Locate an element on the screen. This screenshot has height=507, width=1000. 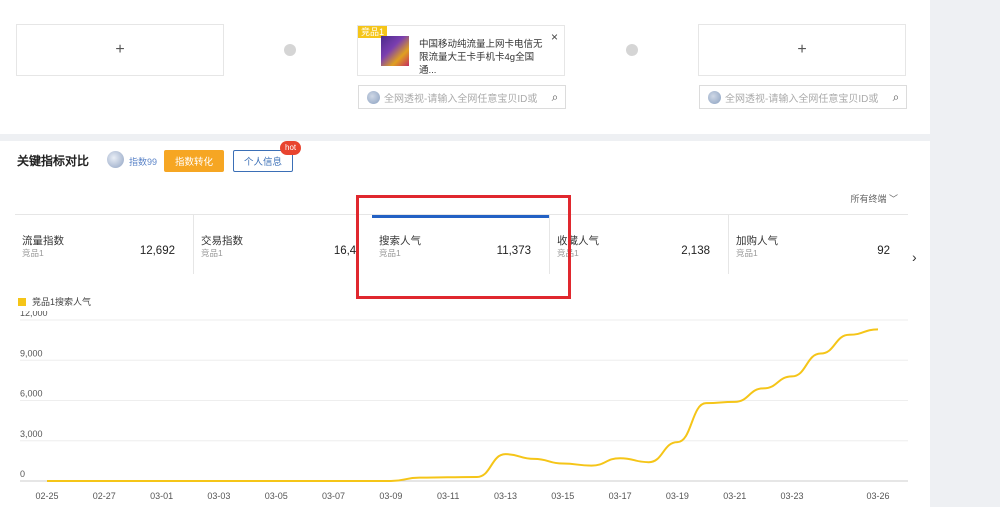
legend-swatch is located at coordinates (22, 301).